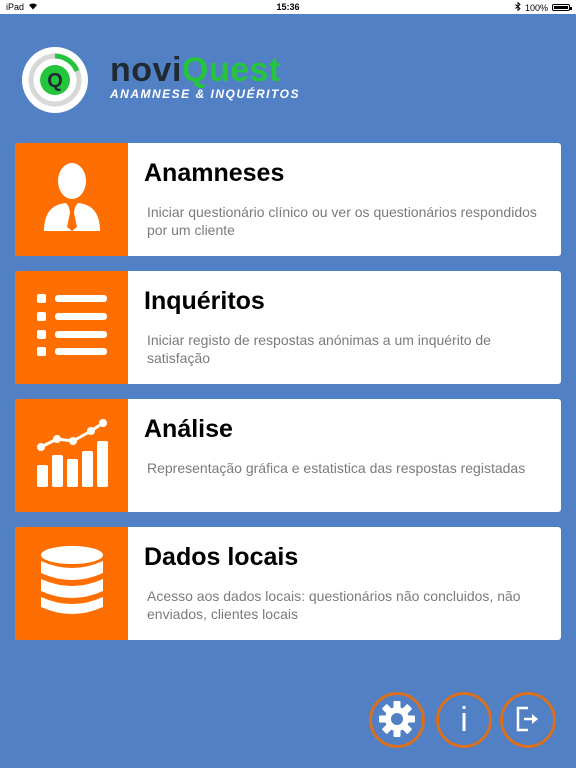 The width and height of the screenshot is (576, 768). I want to click on chart-icon, so click(72, 455).